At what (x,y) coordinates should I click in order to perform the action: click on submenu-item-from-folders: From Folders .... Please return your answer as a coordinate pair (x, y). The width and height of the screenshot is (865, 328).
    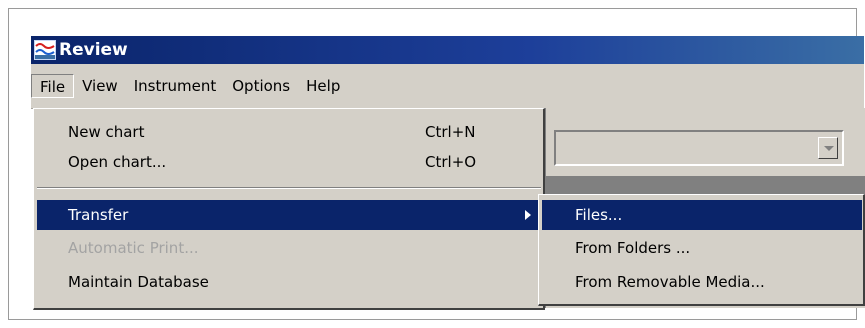
    Looking at the image, I should click on (702, 248).